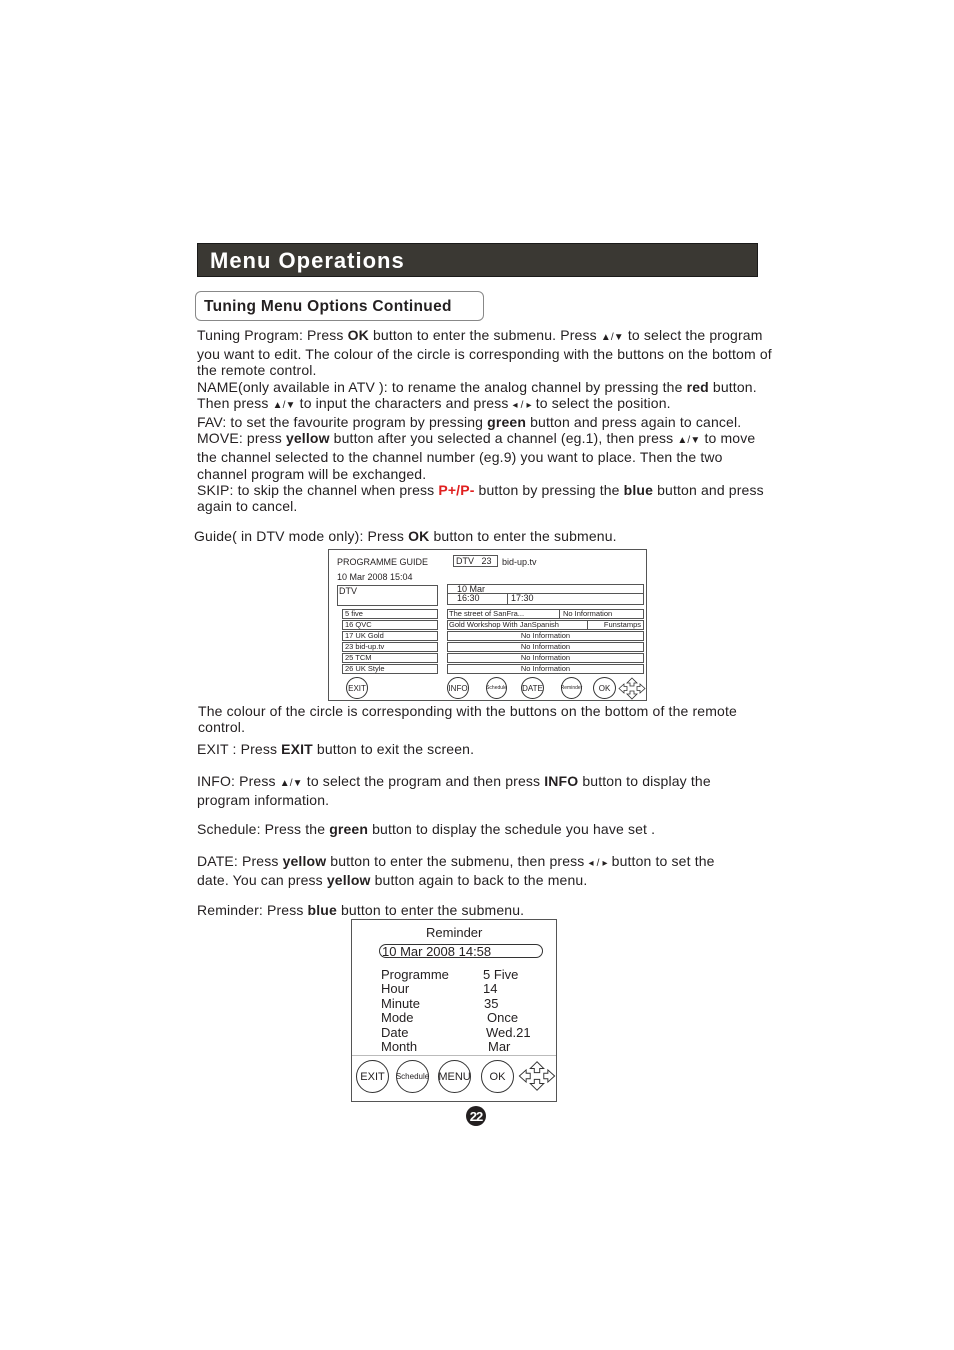 The image size is (954, 1350). Describe the element at coordinates (484, 335) in the screenshot. I see `text: button to enter the submenu. Press` at that location.